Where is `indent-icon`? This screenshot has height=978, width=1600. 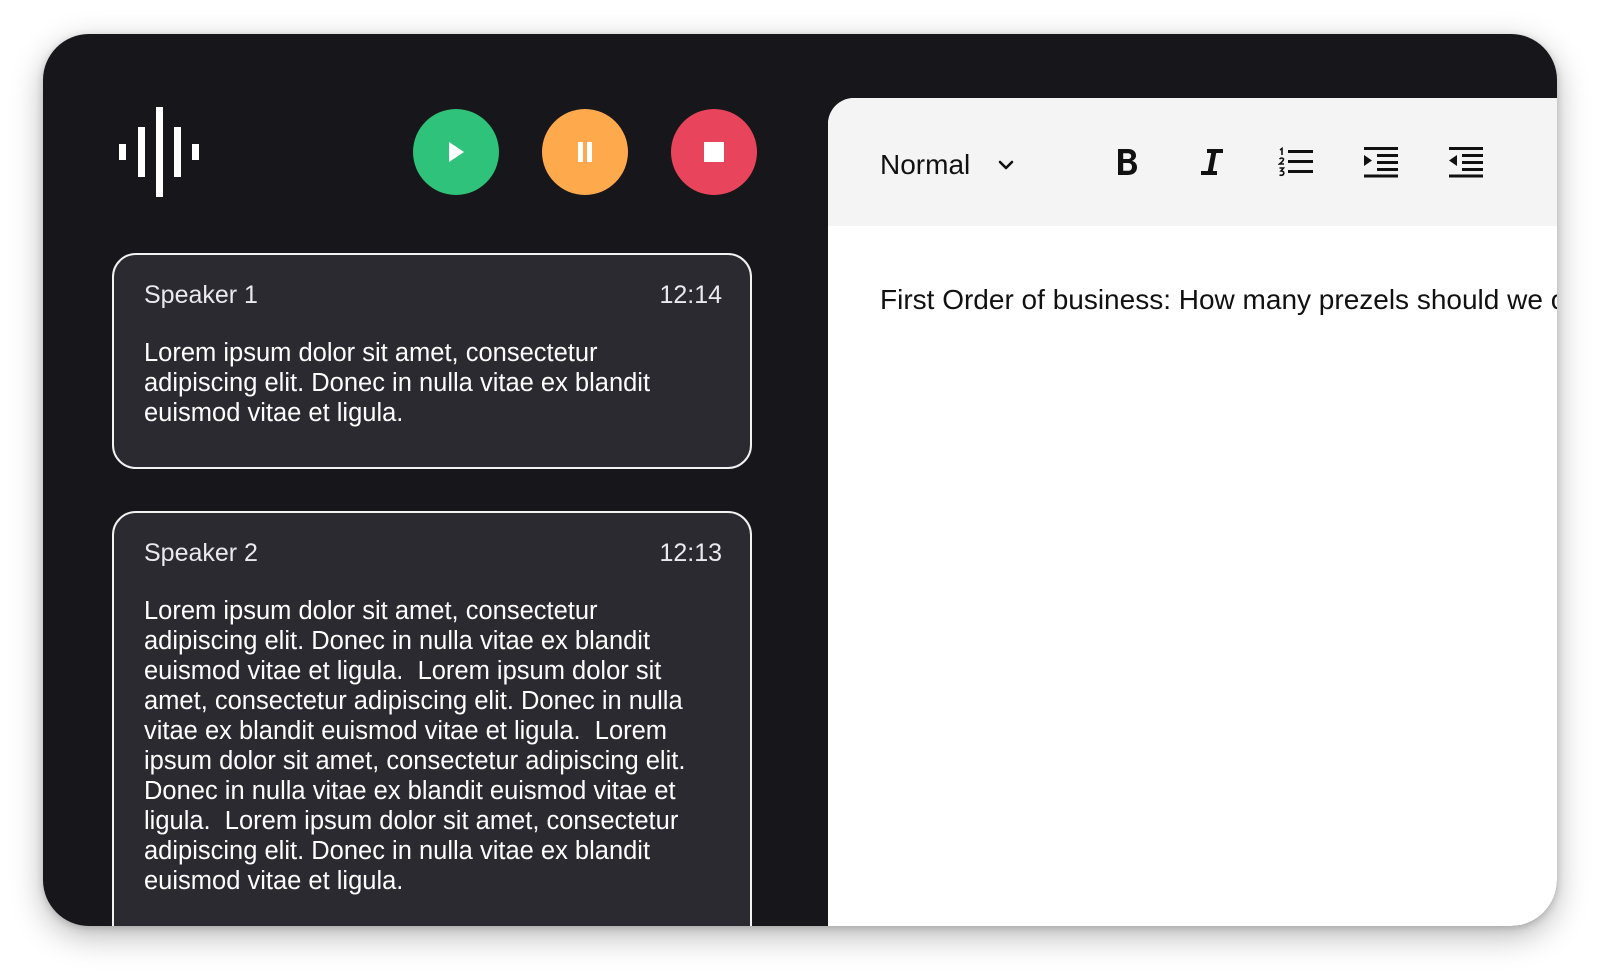
indent-icon is located at coordinates (1381, 162).